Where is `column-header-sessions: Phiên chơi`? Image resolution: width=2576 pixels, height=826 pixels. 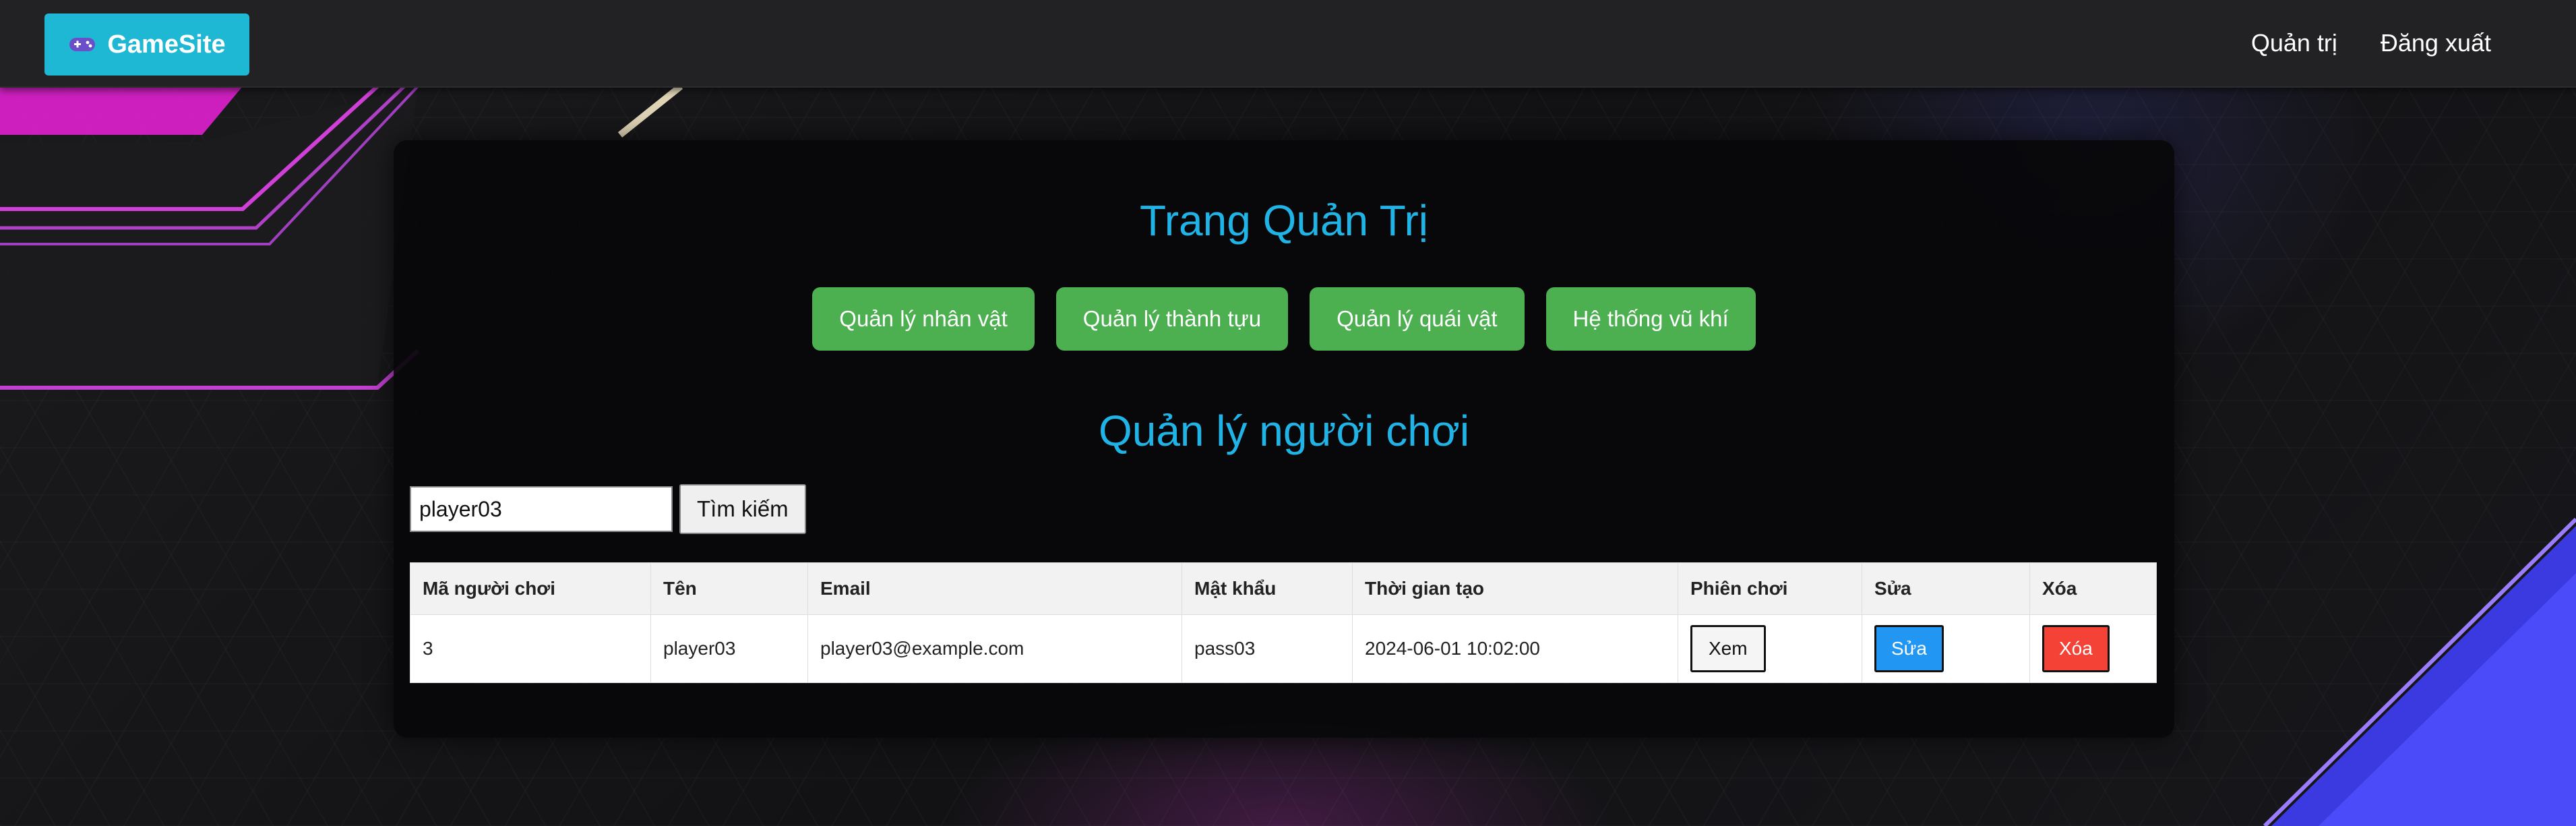 column-header-sessions: Phiên chơi is located at coordinates (1770, 588).